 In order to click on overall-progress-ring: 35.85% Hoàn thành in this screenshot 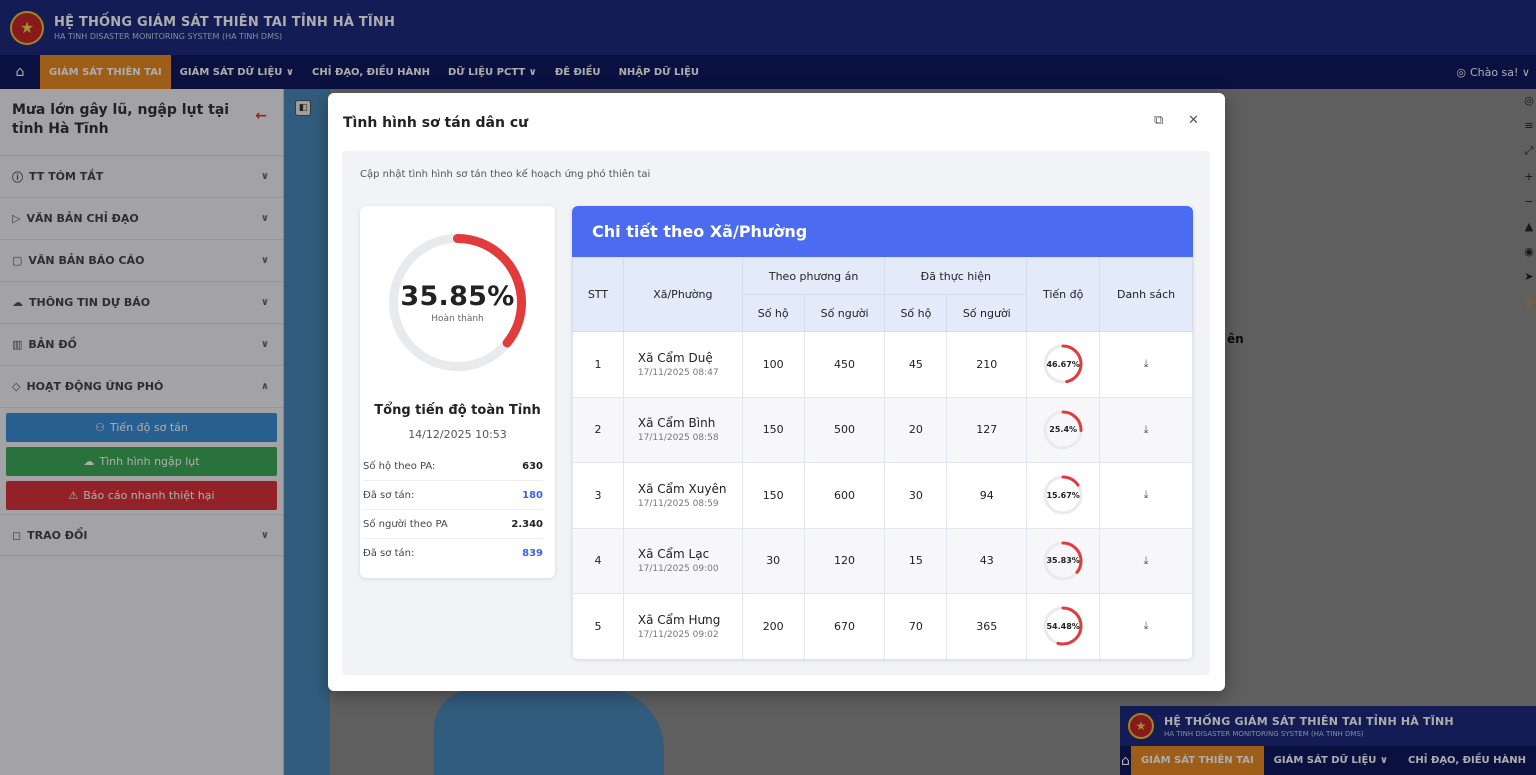, I will do `click(457, 302)`.